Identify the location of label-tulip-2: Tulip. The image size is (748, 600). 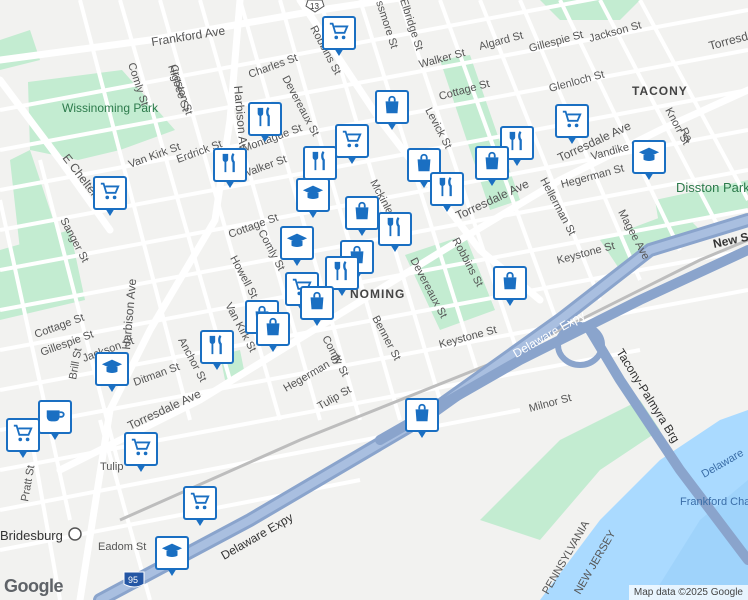
(111, 467).